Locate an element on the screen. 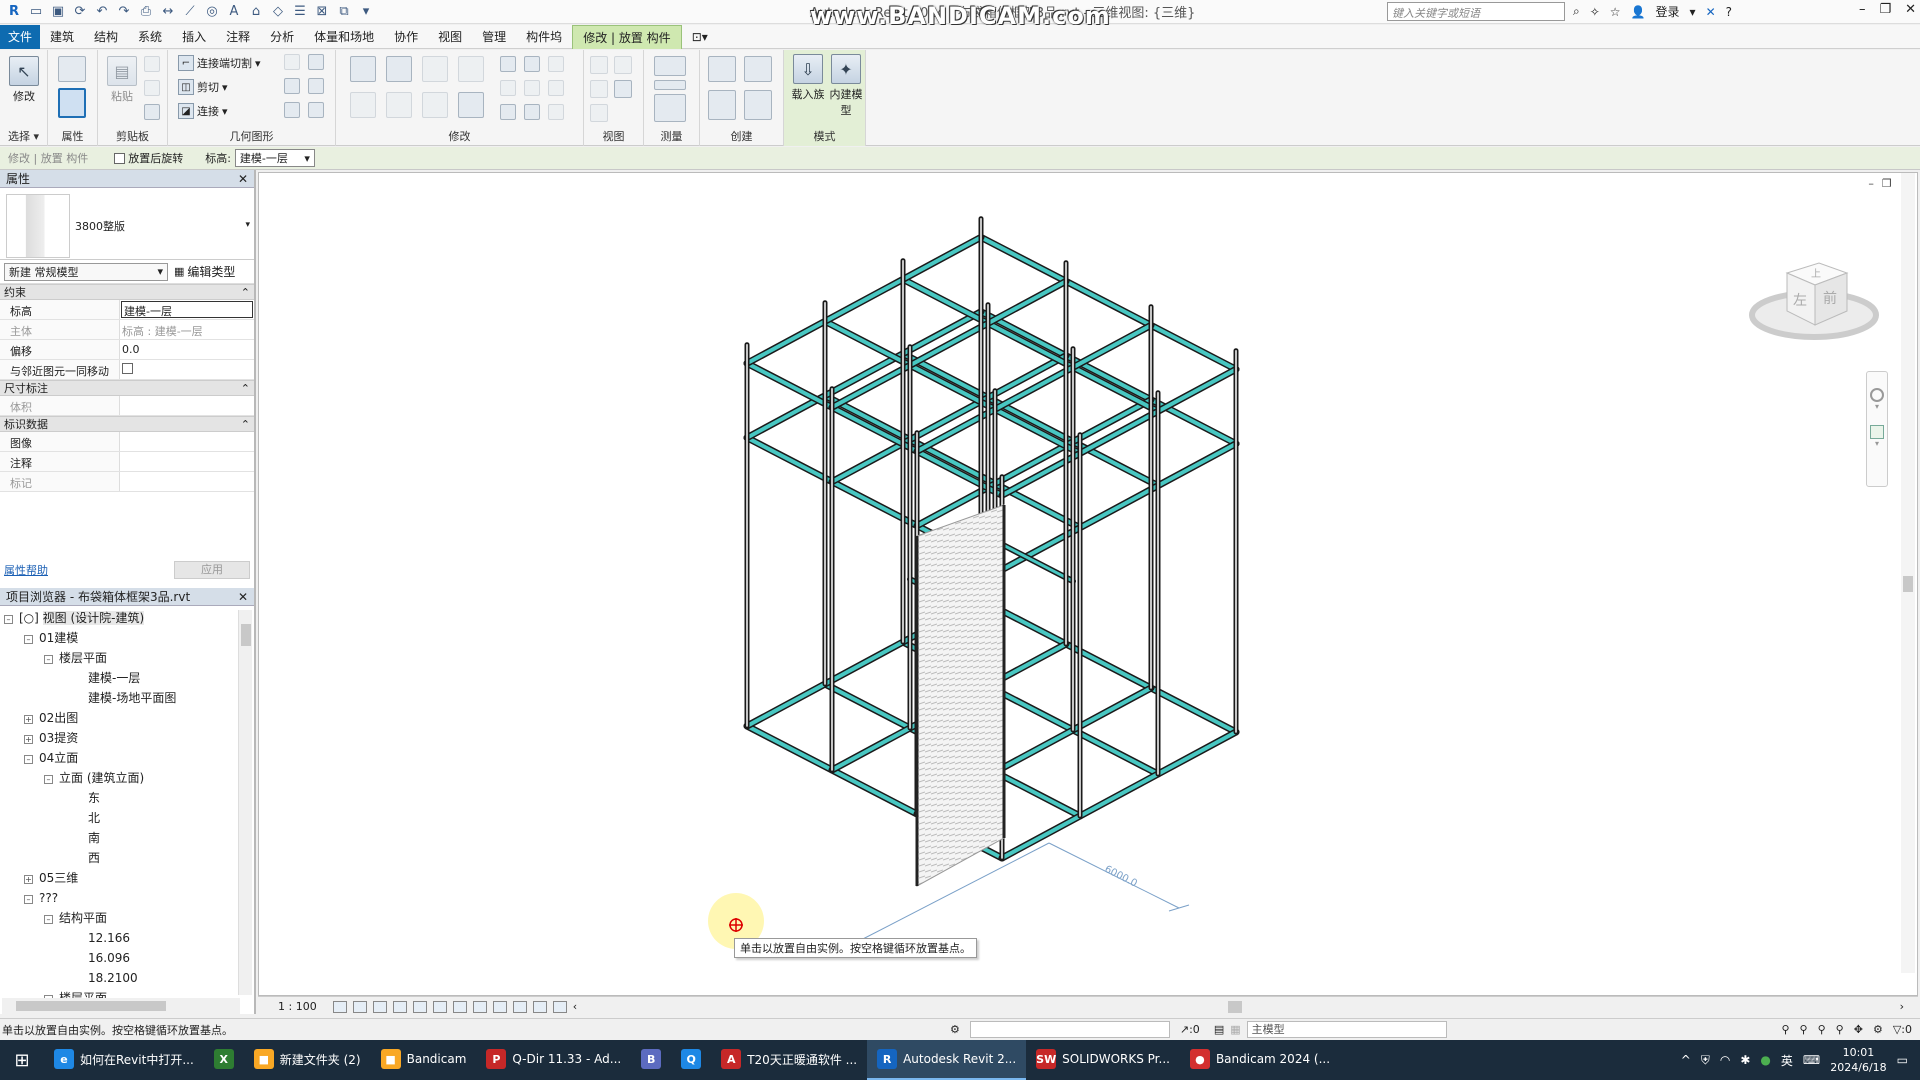 The image size is (1920, 1080). reveal-hidden-icon is located at coordinates (519, 1006).